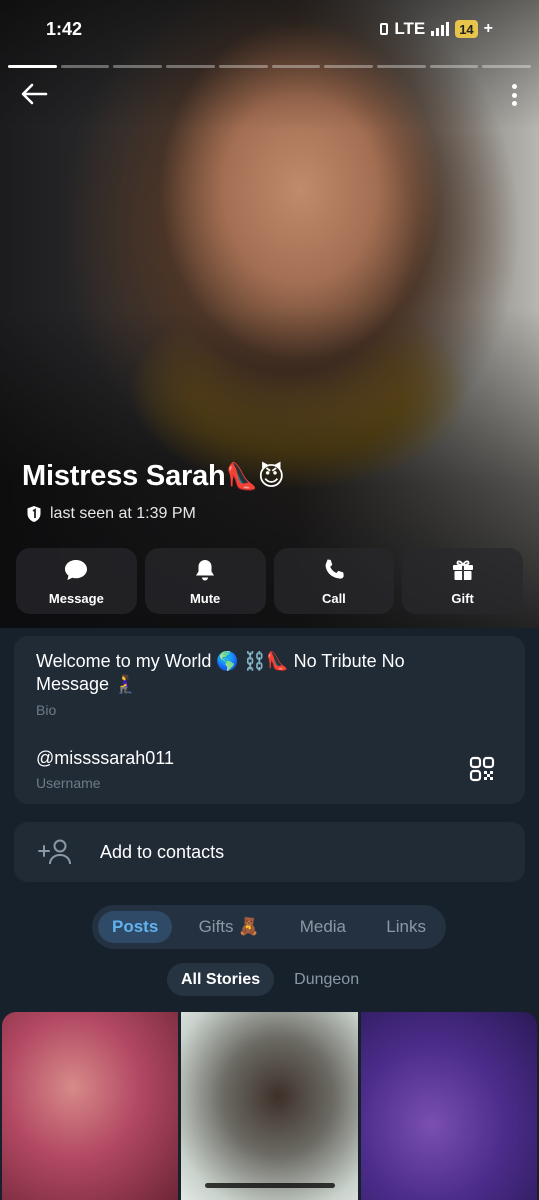  I want to click on back-arrow-icon, so click(34, 94).